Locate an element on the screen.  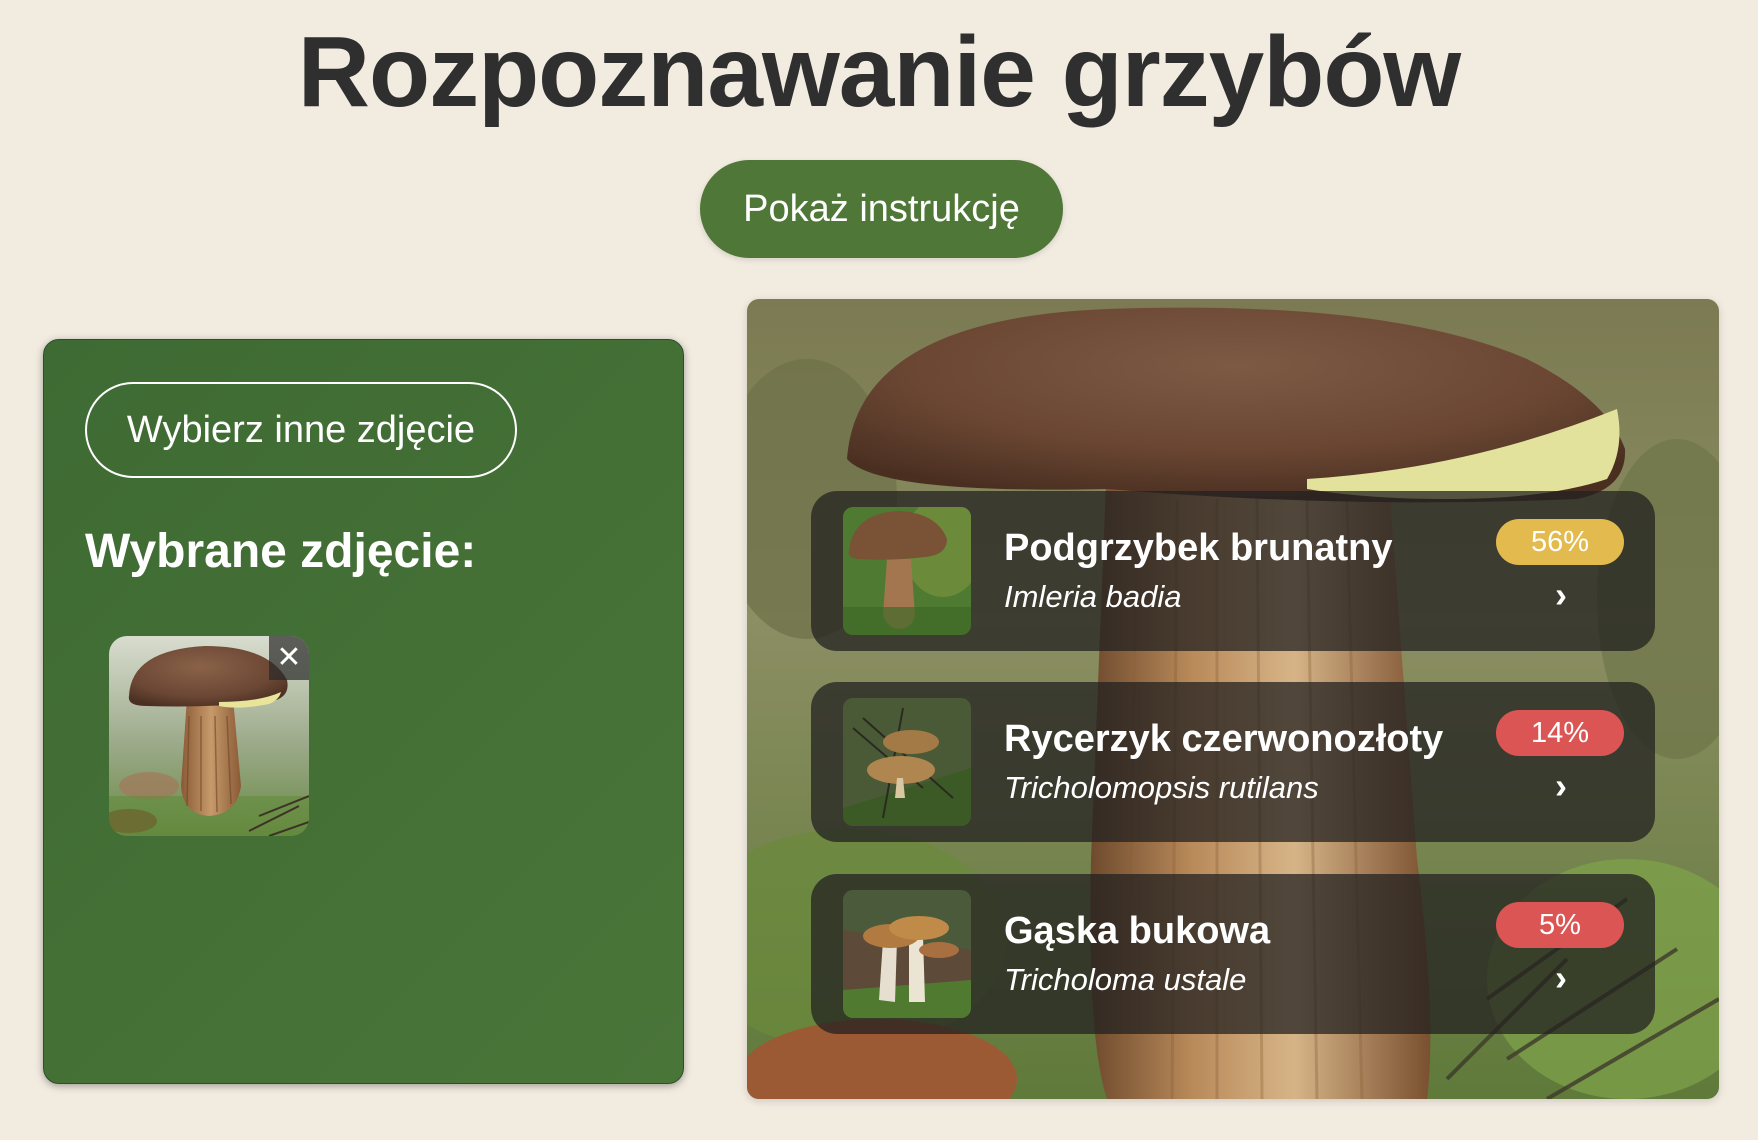
result-name: Rycerzyk czerwonozłoty is located at coordinates (1224, 739).